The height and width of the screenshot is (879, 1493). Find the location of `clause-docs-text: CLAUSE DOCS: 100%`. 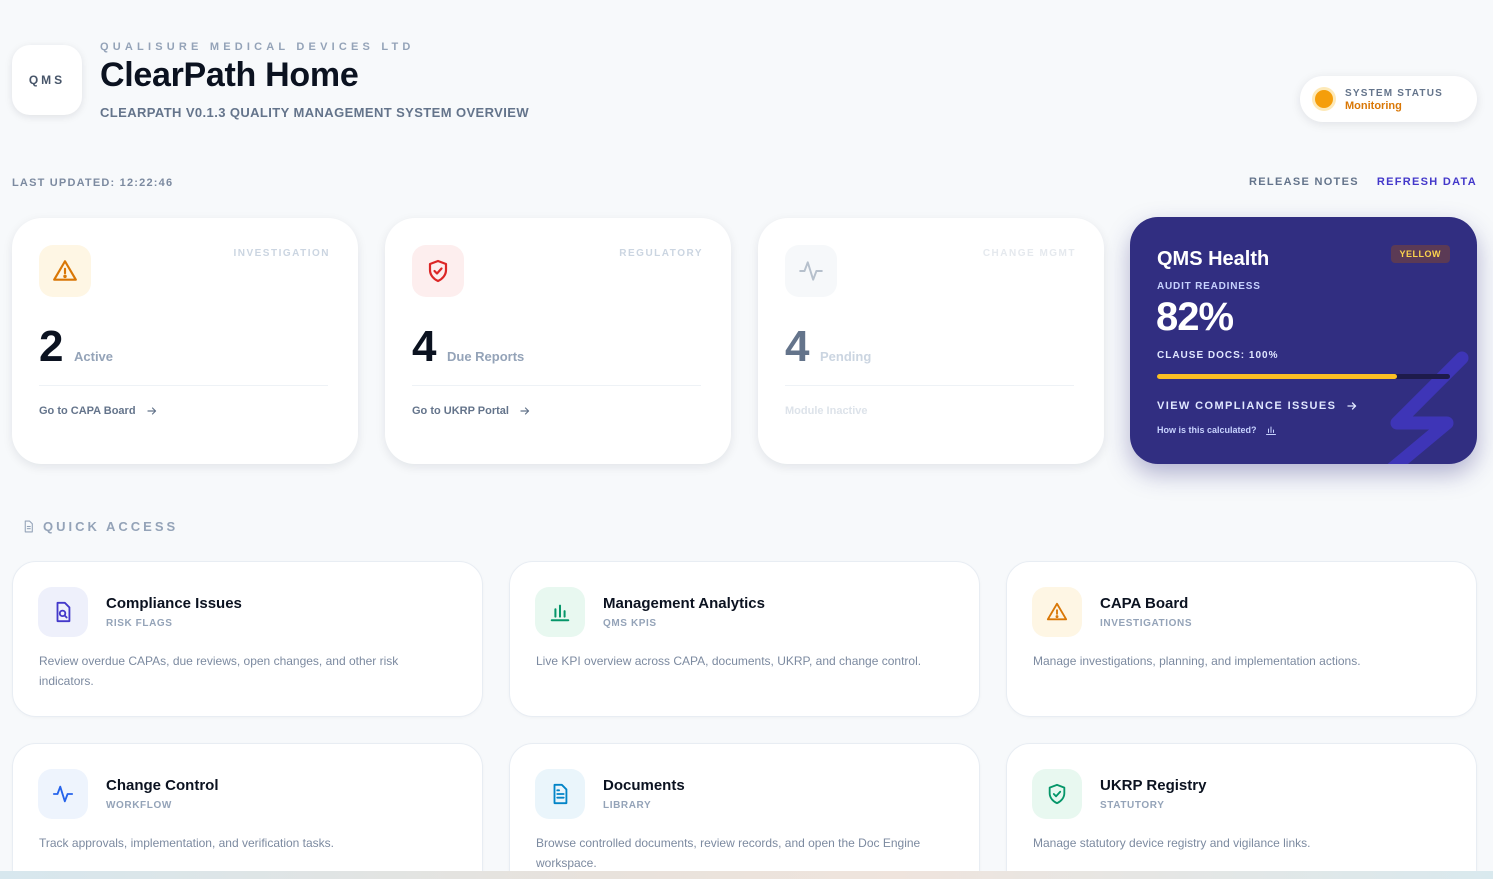

clause-docs-text: CLAUSE DOCS: 100% is located at coordinates (1218, 355).